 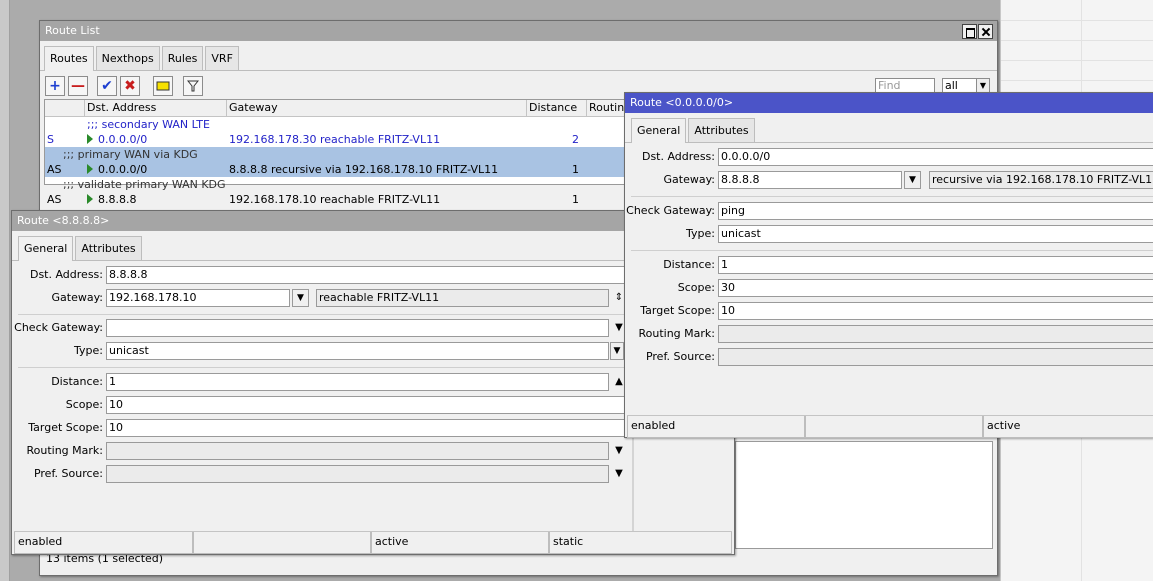 I want to click on distance-column-header: Distance, so click(x=557, y=108).